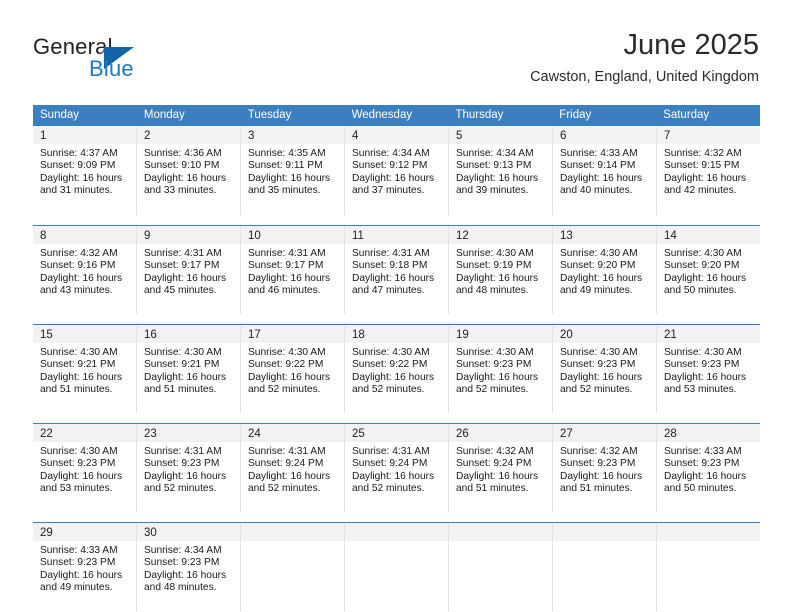 The width and height of the screenshot is (792, 612). Describe the element at coordinates (459, 136) in the screenshot. I see `day-number: 5` at that location.